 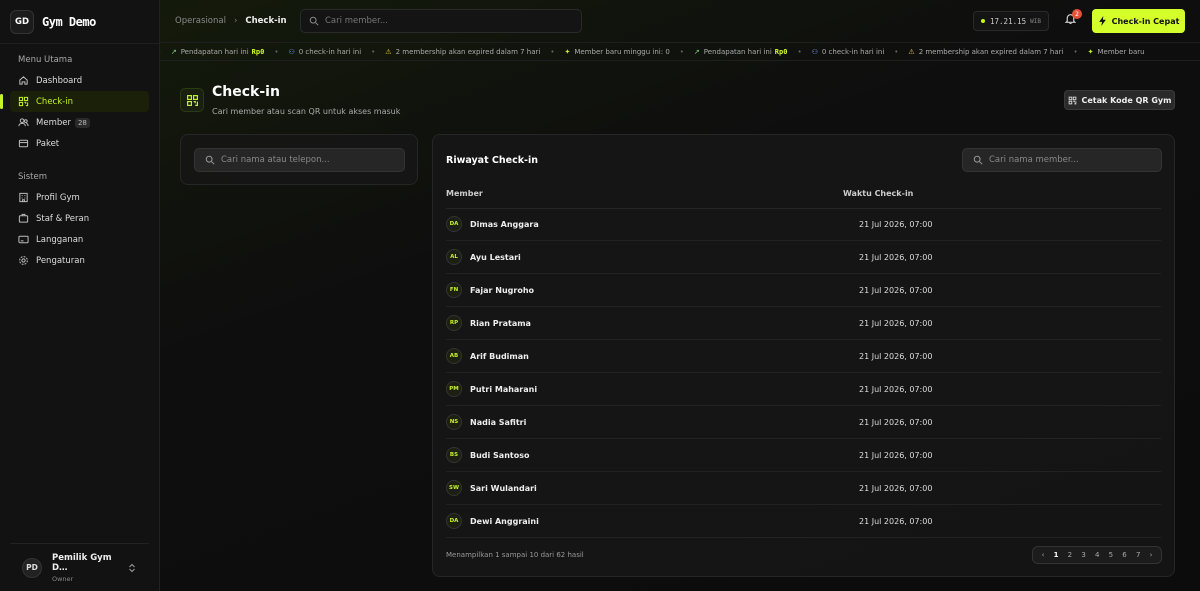 What do you see at coordinates (803, 290) in the screenshot?
I see `table-row: FN Fajar Nugroho 21 Jul 2026, 07:00` at bounding box center [803, 290].